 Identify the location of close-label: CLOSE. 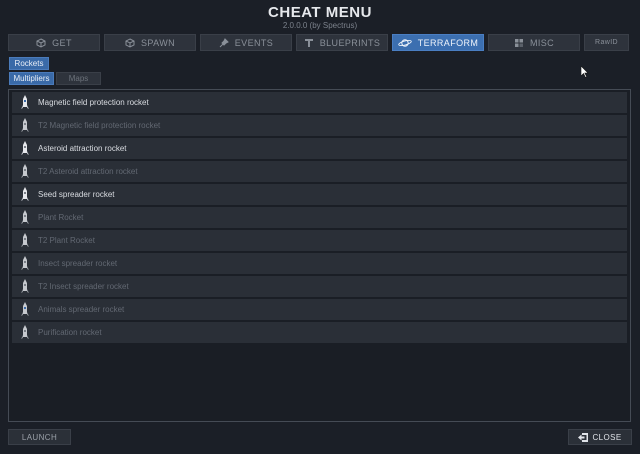
(607, 437).